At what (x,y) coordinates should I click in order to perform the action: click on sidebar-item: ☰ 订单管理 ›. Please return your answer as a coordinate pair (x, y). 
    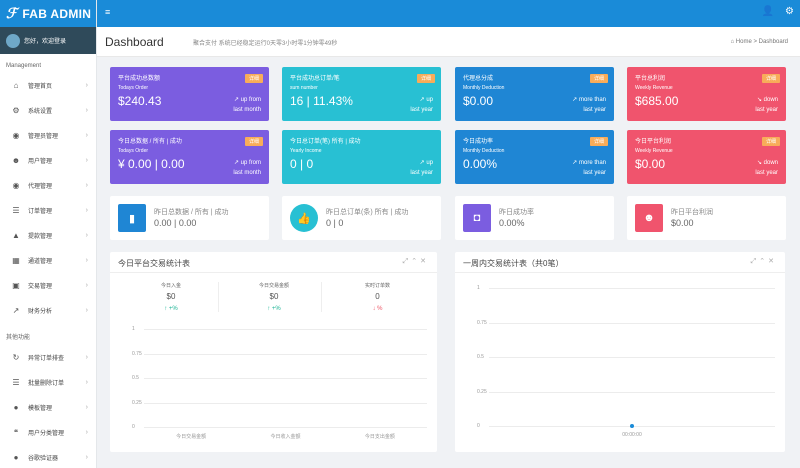
    Looking at the image, I should click on (48, 210).